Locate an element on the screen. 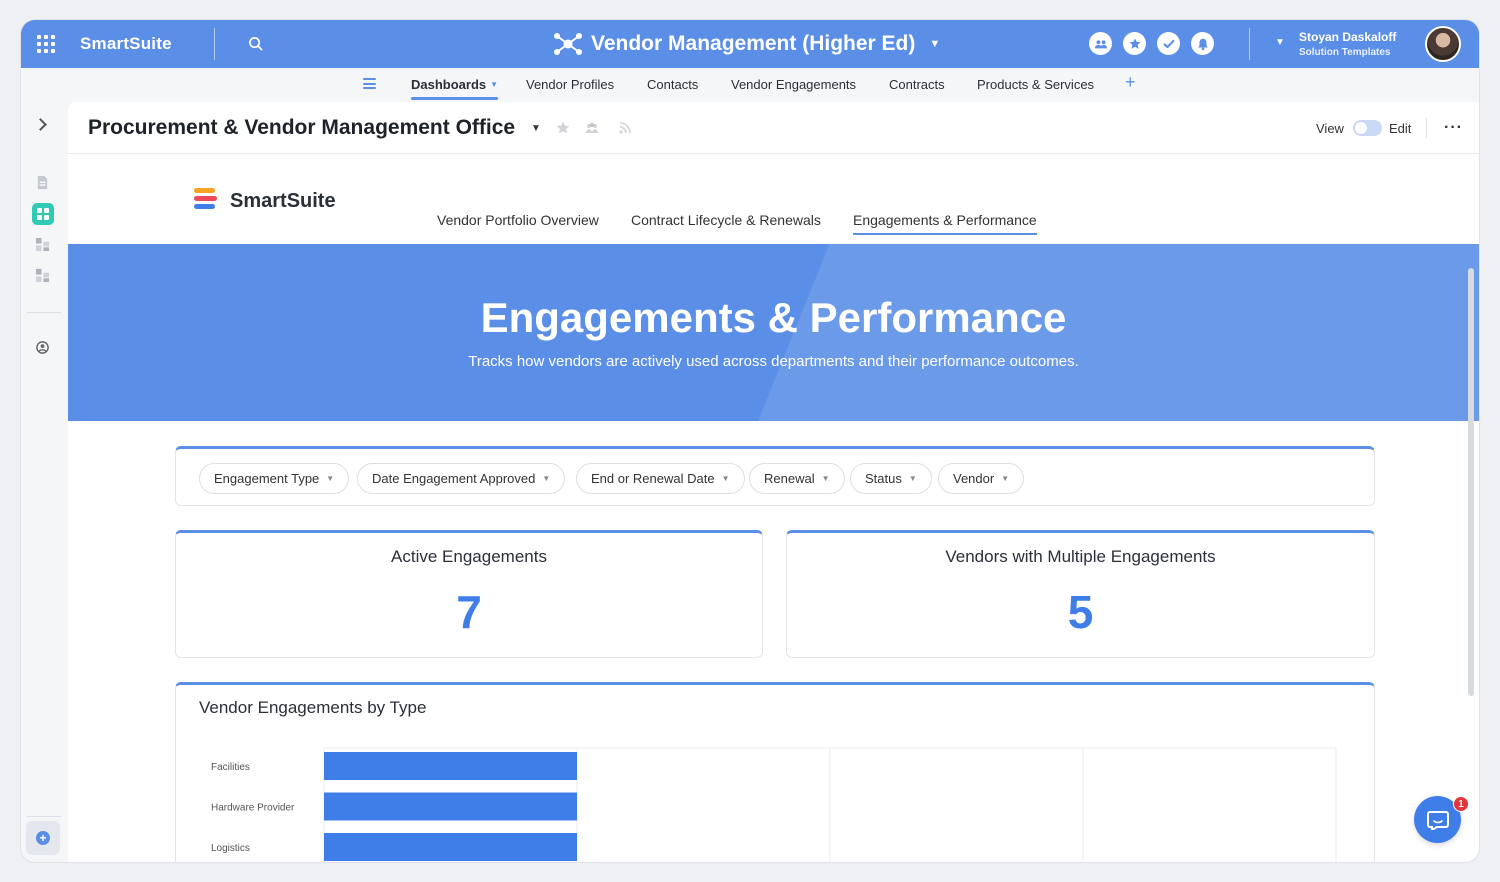  tab-engagements-performance: Engagements & Performance is located at coordinates (945, 223).